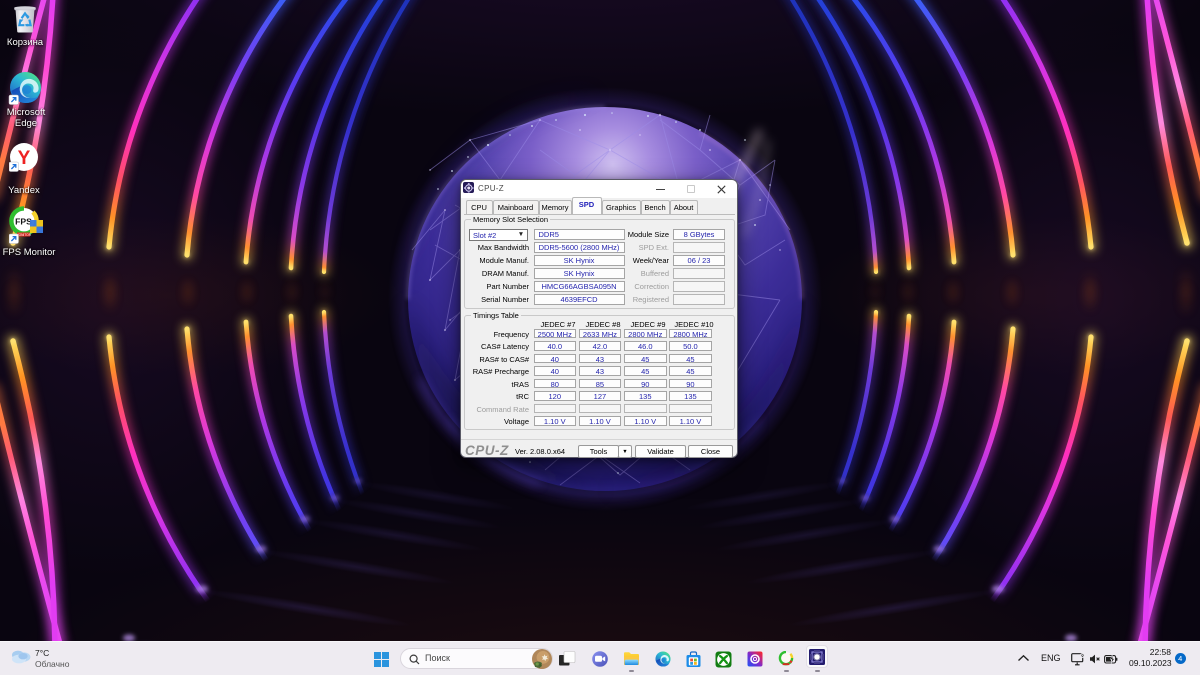  What do you see at coordinates (24, 158) in the screenshot?
I see `svg-text: Y` at bounding box center [24, 158].